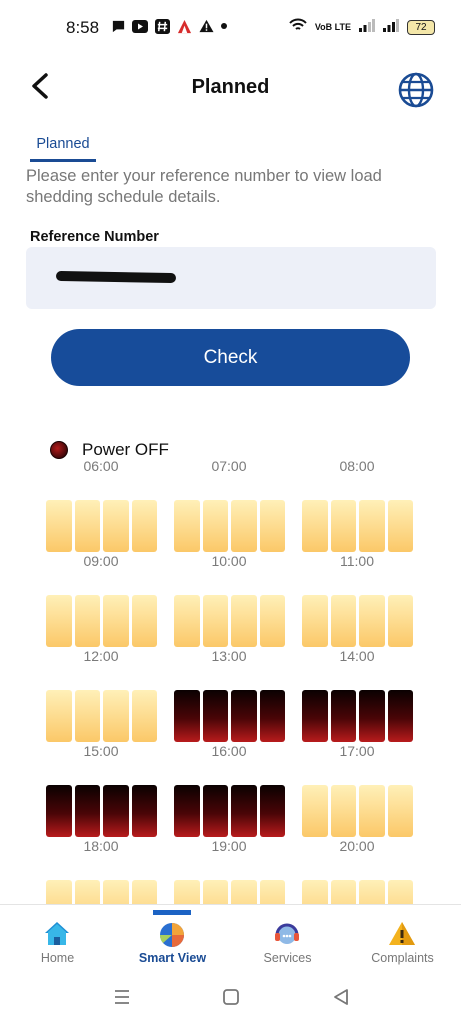 The height and width of the screenshot is (1024, 461). I want to click on nav-smart-view-label: Smart View, so click(172, 958).